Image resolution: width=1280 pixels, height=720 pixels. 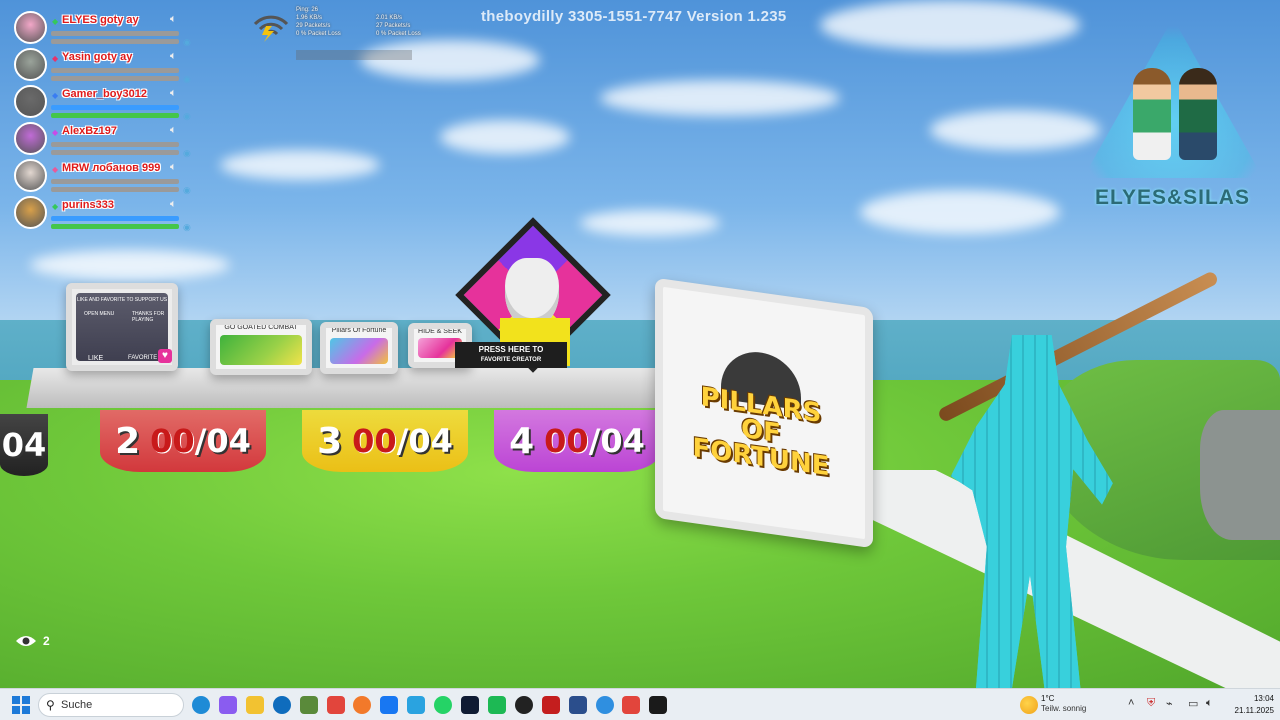 I want to click on platform-3: 3 00 /04, so click(x=385, y=441).